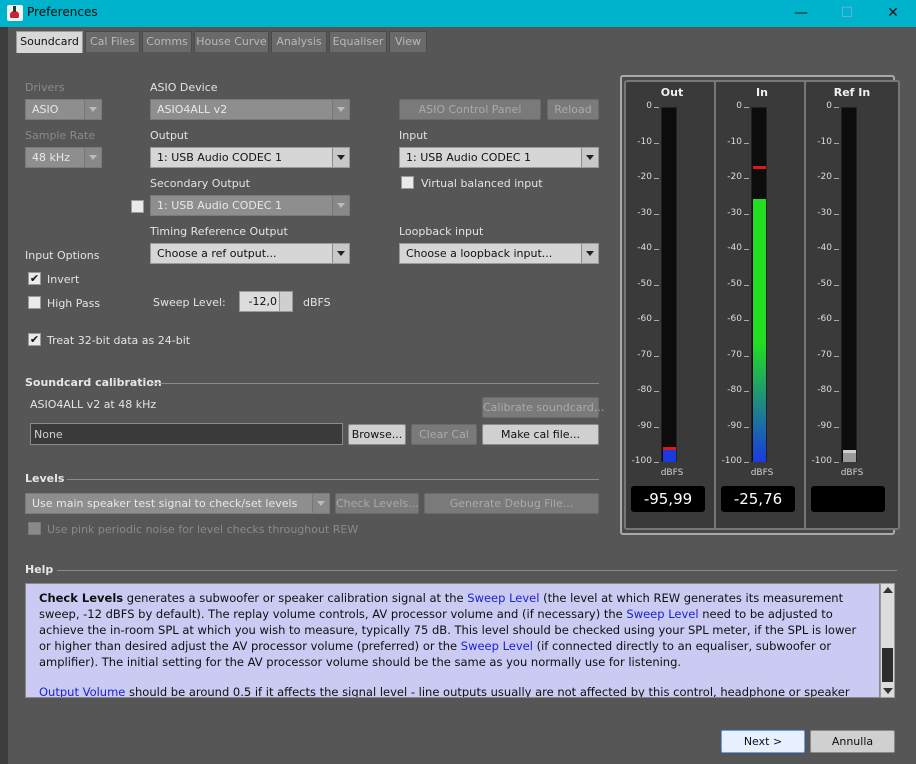 This screenshot has height=764, width=916. What do you see at coordinates (45, 87) in the screenshot?
I see `drivers-label: Drivers` at bounding box center [45, 87].